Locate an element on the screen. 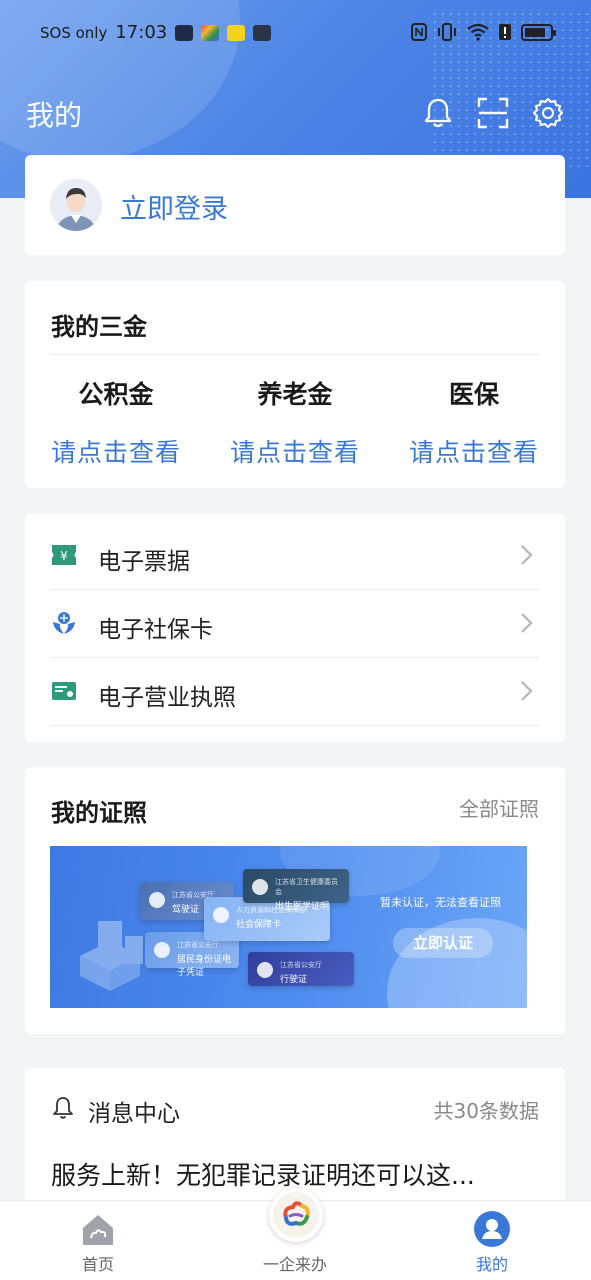  mail-icon is located at coordinates (184, 32).